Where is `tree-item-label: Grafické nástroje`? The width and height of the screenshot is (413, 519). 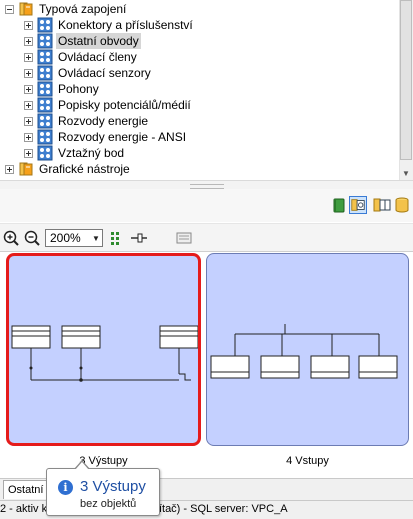 tree-item-label: Grafické nástroje is located at coordinates (84, 169).